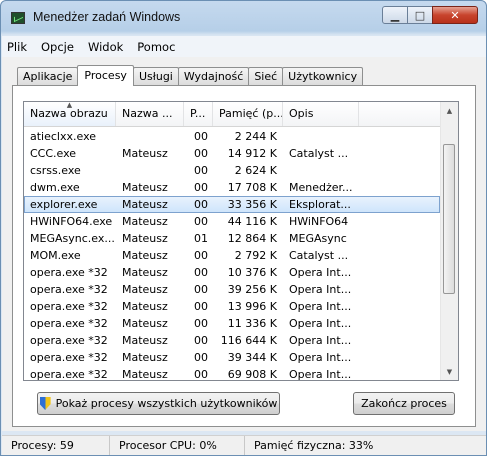 This screenshot has width=489, height=458. What do you see at coordinates (255, 136) in the screenshot?
I see `cell-memory: 2 244 K` at bounding box center [255, 136].